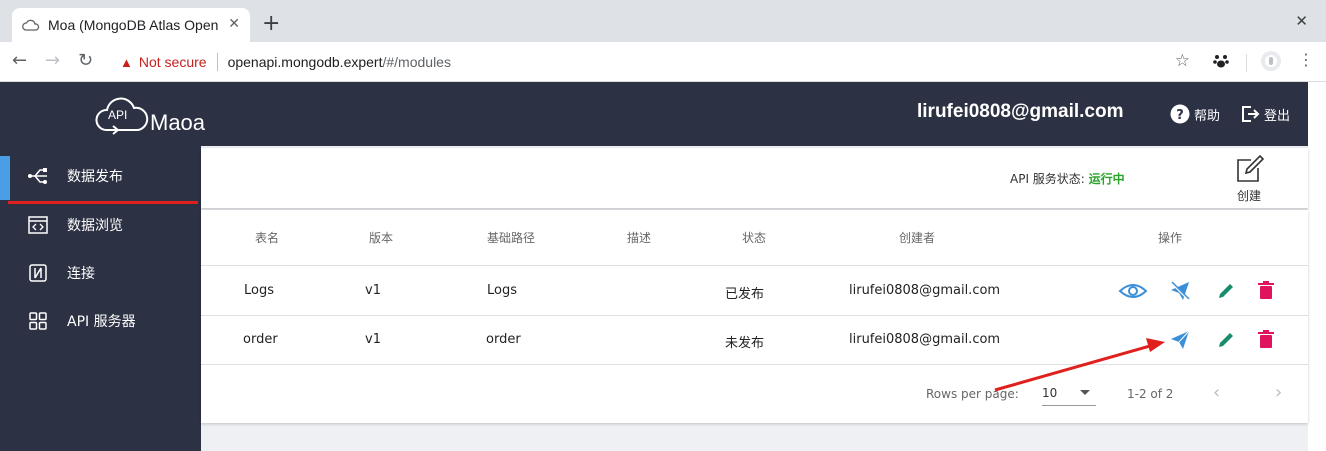  What do you see at coordinates (1170, 238) in the screenshot?
I see `column-header: 操作` at bounding box center [1170, 238].